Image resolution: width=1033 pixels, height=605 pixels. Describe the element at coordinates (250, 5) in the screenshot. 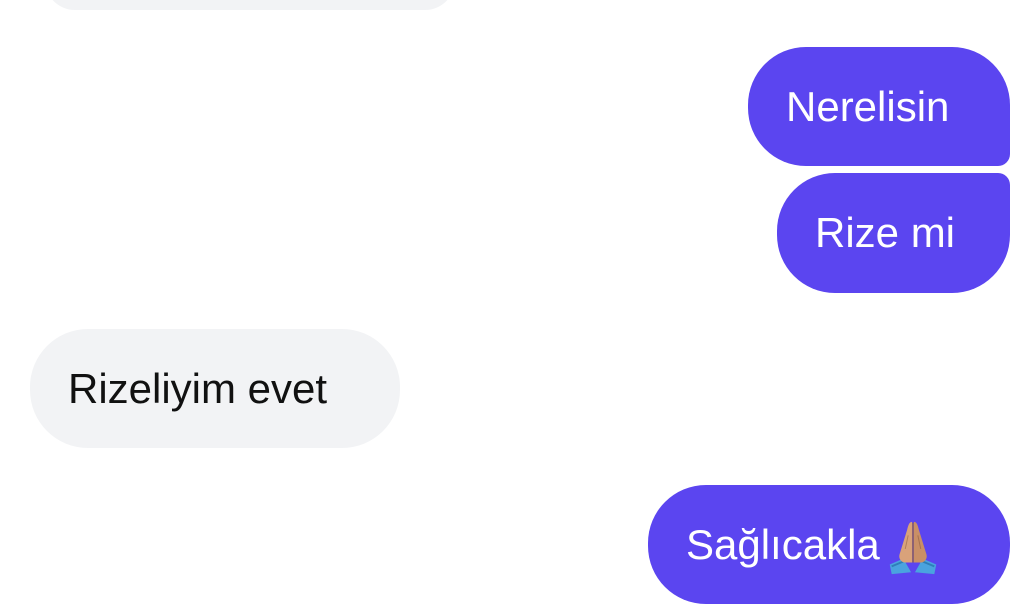

I see `message-bubble-incoming` at that location.